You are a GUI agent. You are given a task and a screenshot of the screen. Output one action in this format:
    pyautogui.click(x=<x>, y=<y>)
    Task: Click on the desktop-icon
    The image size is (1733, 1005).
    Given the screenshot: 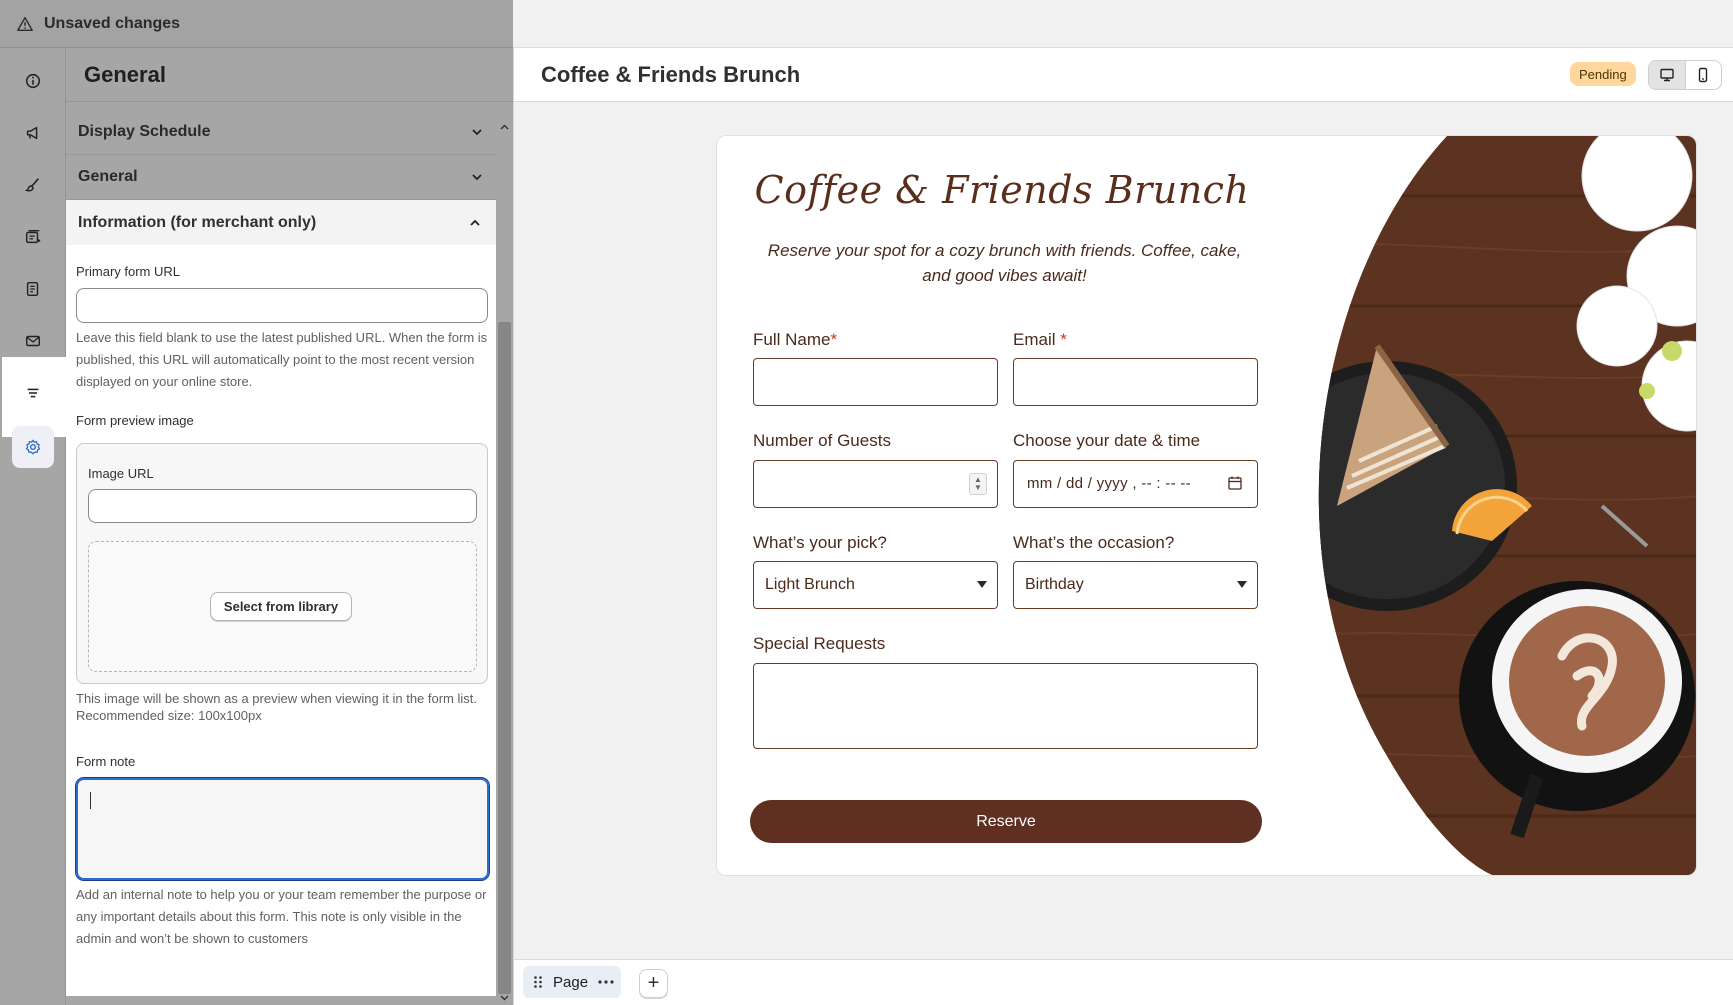 What is the action you would take?
    pyautogui.click(x=1667, y=75)
    